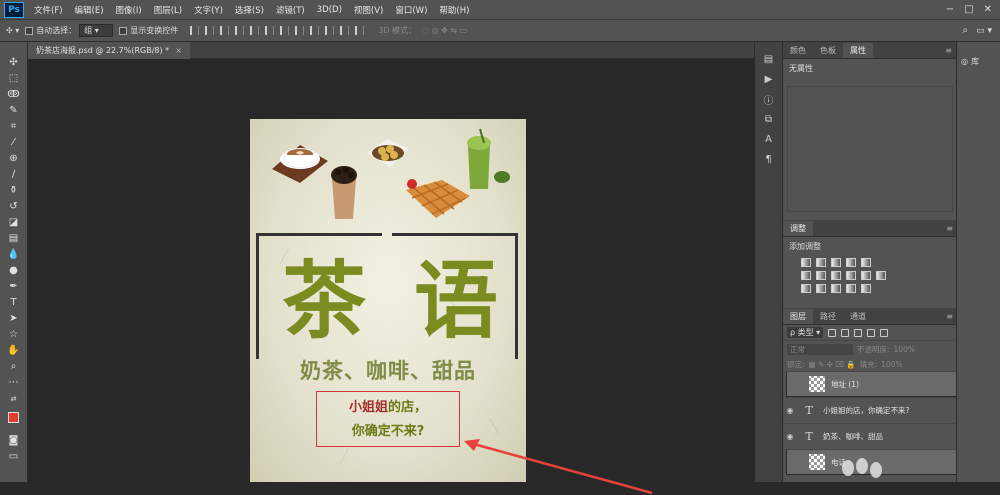  I want to click on layer-row: ◉ T 奶茶、咖啡、甜品, so click(870, 436).